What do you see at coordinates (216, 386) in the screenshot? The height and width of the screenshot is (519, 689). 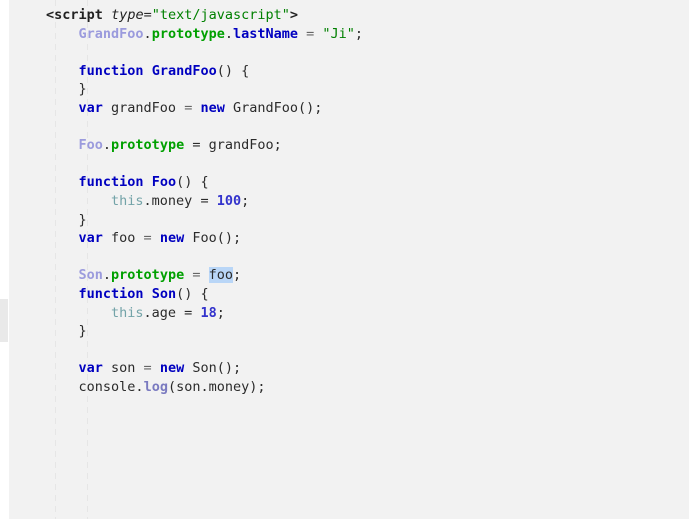 I see `log-arguments: (son.money);` at bounding box center [216, 386].